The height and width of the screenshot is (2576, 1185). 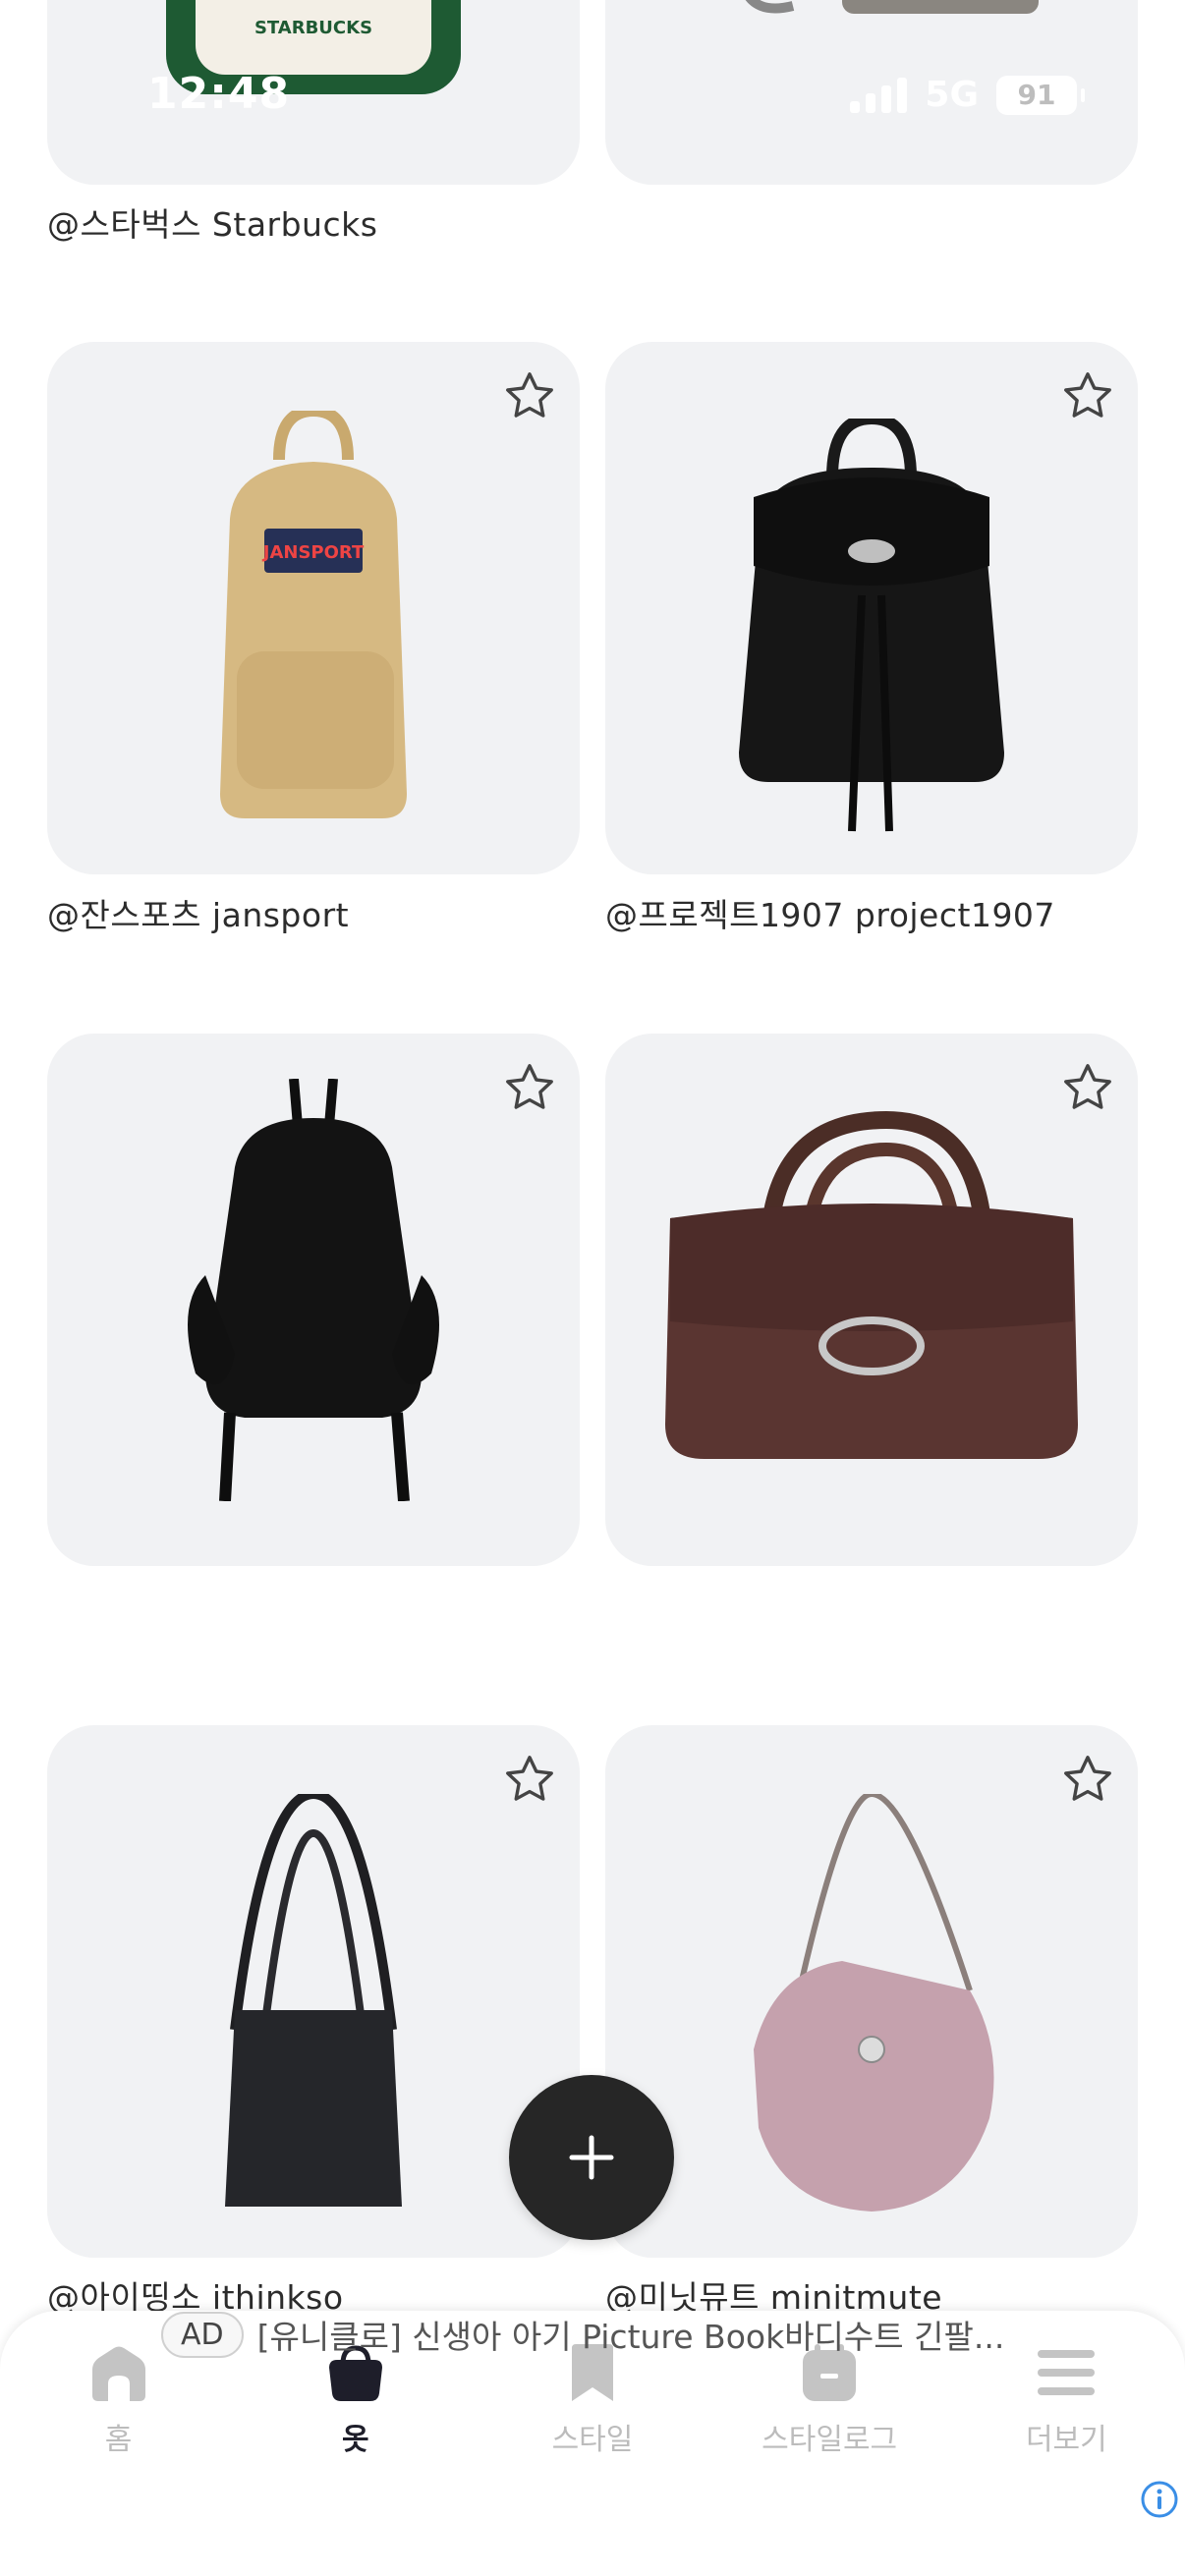 What do you see at coordinates (879, 95) in the screenshot?
I see `signal-icon` at bounding box center [879, 95].